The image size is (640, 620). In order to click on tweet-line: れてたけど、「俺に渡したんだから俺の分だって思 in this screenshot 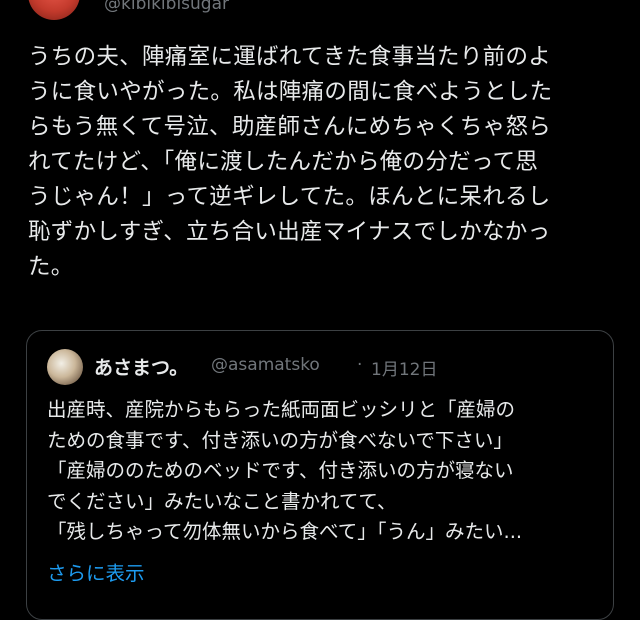, I will do `click(283, 162)`.